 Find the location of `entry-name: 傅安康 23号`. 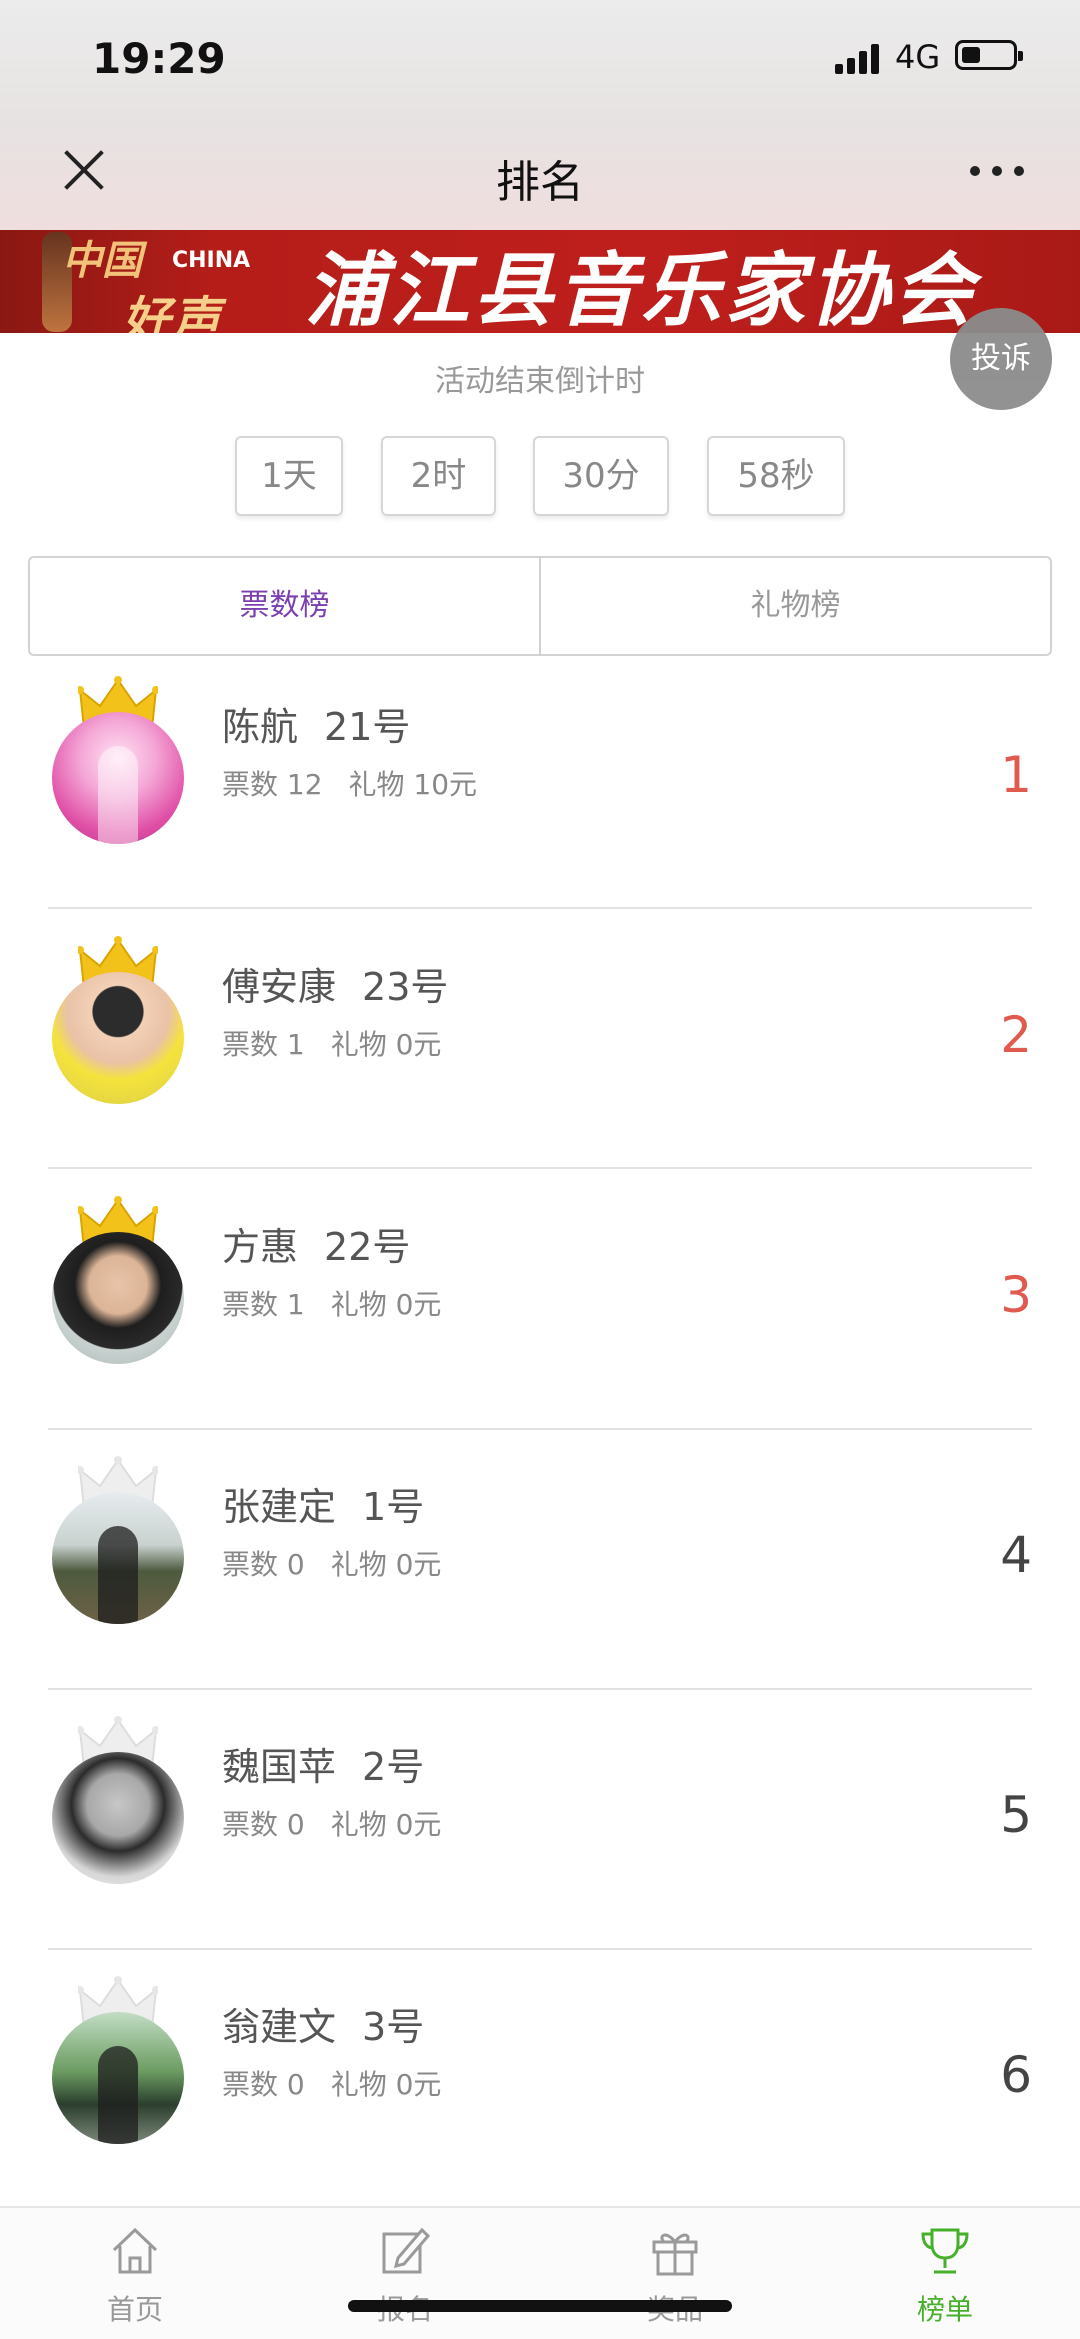

entry-name: 傅安康 23号 is located at coordinates (335, 987).